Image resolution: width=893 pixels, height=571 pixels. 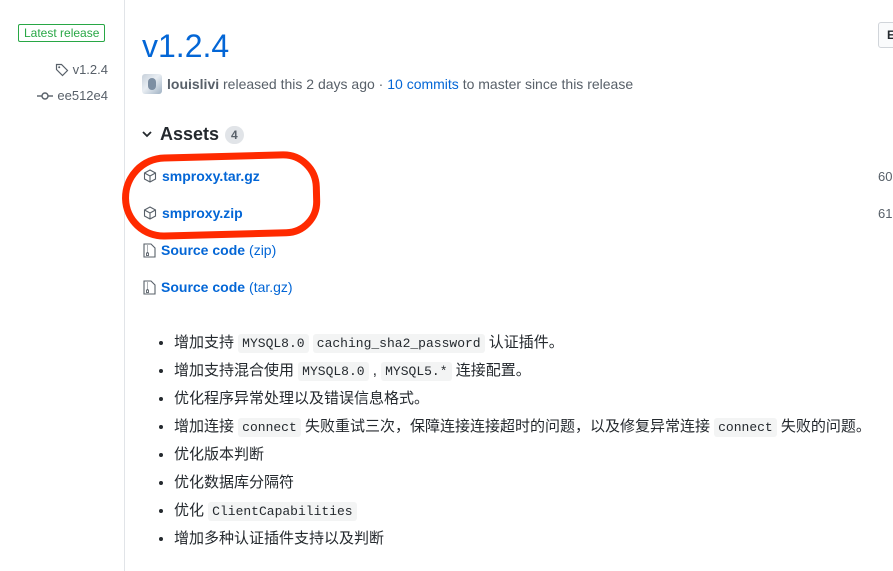 What do you see at coordinates (234, 134) in the screenshot?
I see `assets-count: 4` at bounding box center [234, 134].